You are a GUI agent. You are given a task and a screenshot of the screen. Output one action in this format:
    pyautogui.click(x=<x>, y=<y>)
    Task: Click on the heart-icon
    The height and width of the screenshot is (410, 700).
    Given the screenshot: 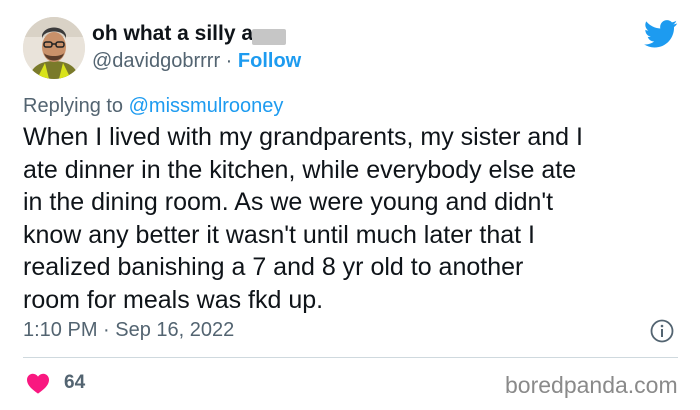 What is the action you would take?
    pyautogui.click(x=38, y=383)
    